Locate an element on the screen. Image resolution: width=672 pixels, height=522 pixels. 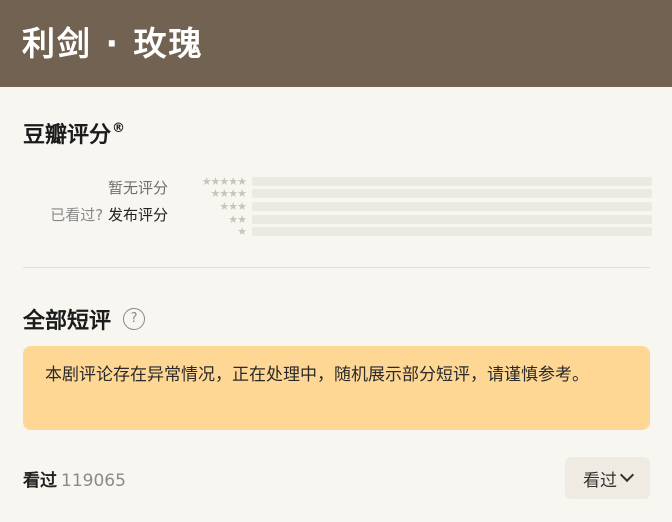
page-title: 利剑 · 玫瑰 is located at coordinates (113, 43).